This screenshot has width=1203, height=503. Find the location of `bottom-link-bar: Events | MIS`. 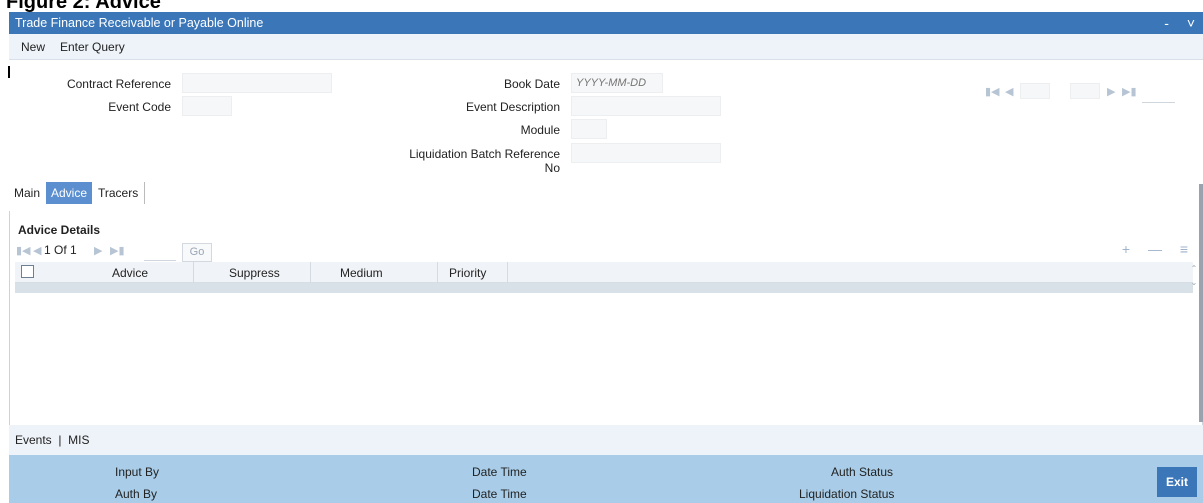

bottom-link-bar: Events | MIS is located at coordinates (606, 440).